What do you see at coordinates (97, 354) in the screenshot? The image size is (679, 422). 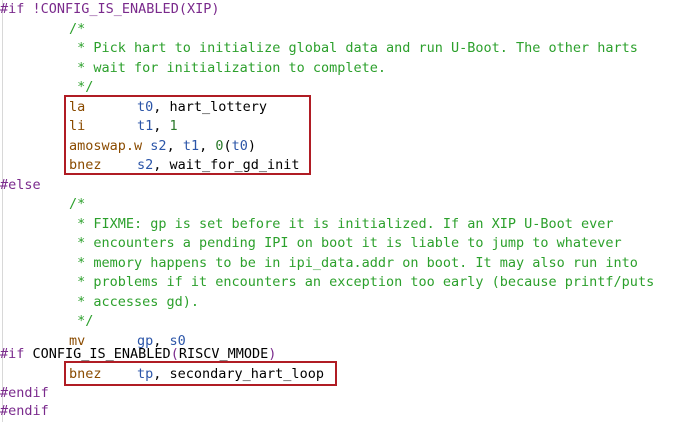 I see `preprocessor-macro: CONFIG_IS_ENABLED` at bounding box center [97, 354].